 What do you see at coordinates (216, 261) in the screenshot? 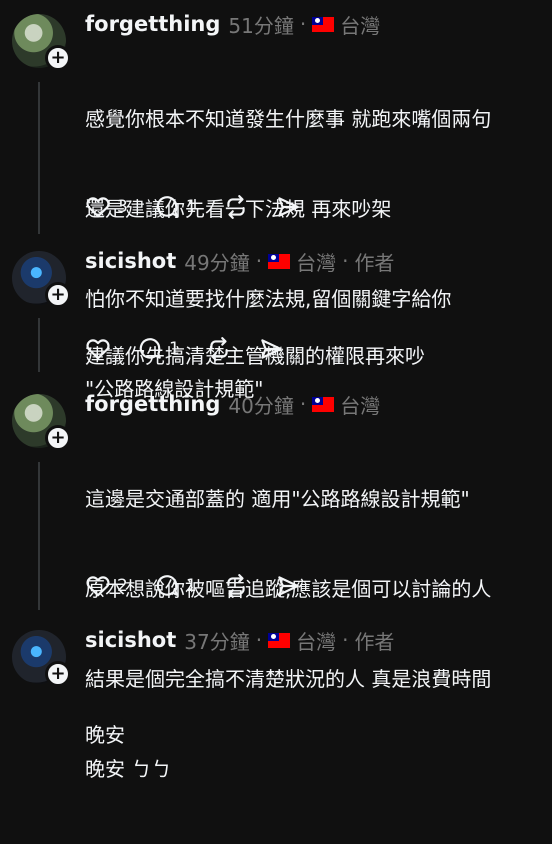
I see `timestamp: 49分鐘` at bounding box center [216, 261].